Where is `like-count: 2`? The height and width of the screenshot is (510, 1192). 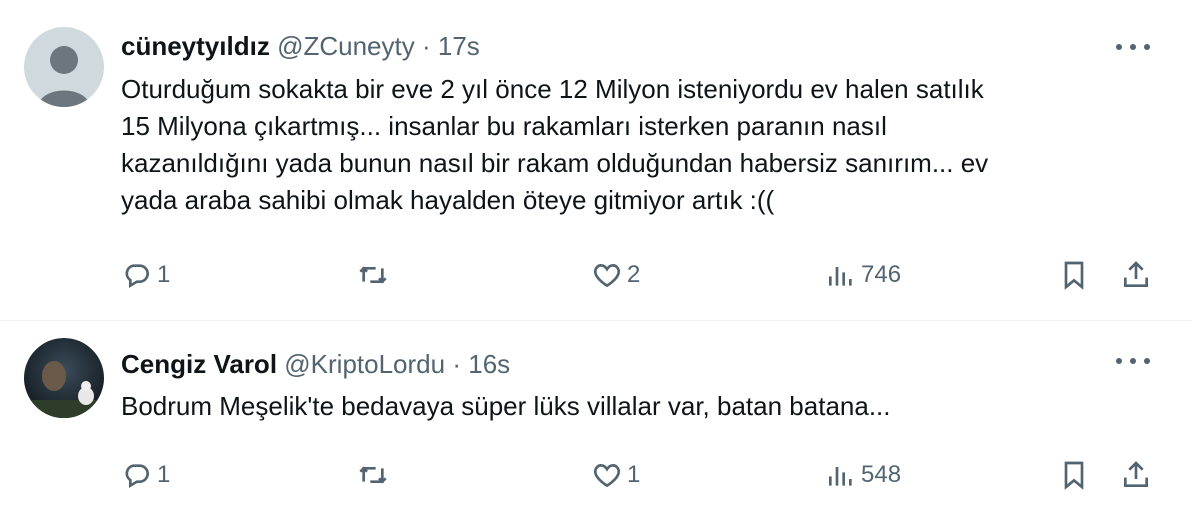 like-count: 2 is located at coordinates (634, 274).